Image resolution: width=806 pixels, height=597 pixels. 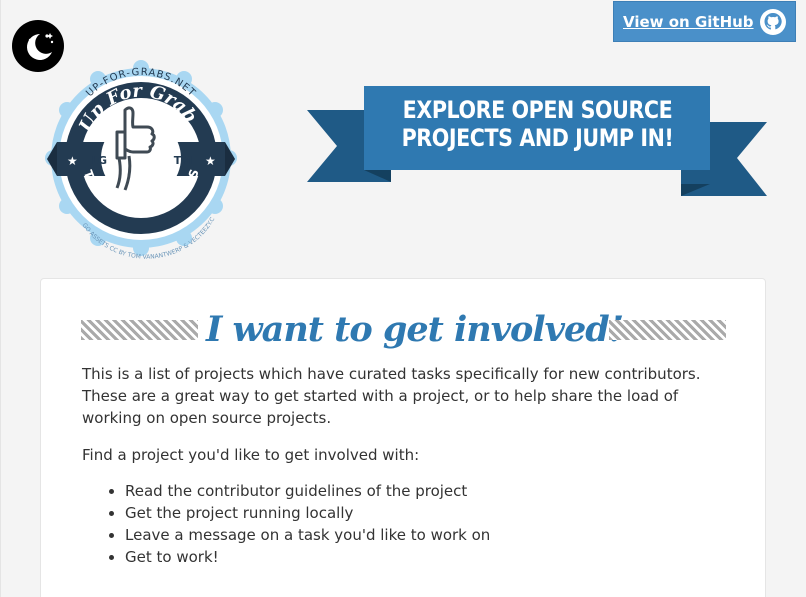 What do you see at coordinates (667, 330) in the screenshot?
I see `heading-divider-right` at bounding box center [667, 330].